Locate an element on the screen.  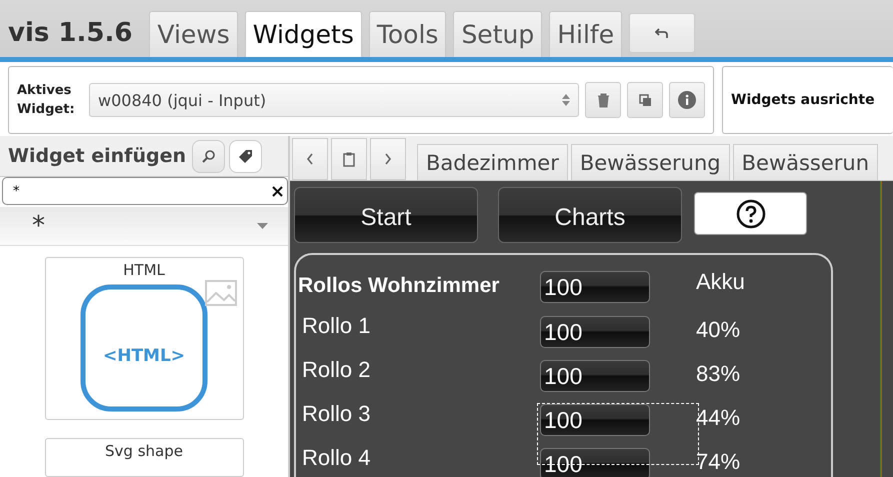
active-widget-label: Aktives Widget: is located at coordinates (46, 100).